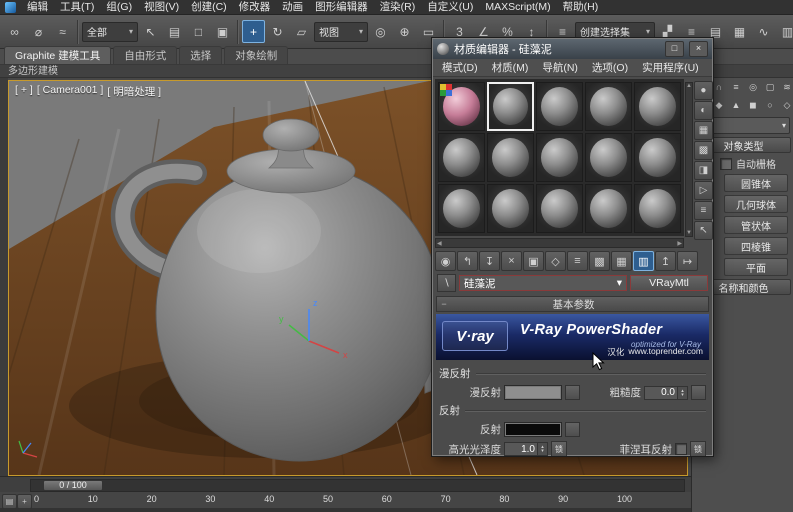 This screenshot has width=793, height=512. Describe the element at coordinates (543, 283) in the screenshot. I see `material-name-field: 硅藻泥 ▾` at that location.